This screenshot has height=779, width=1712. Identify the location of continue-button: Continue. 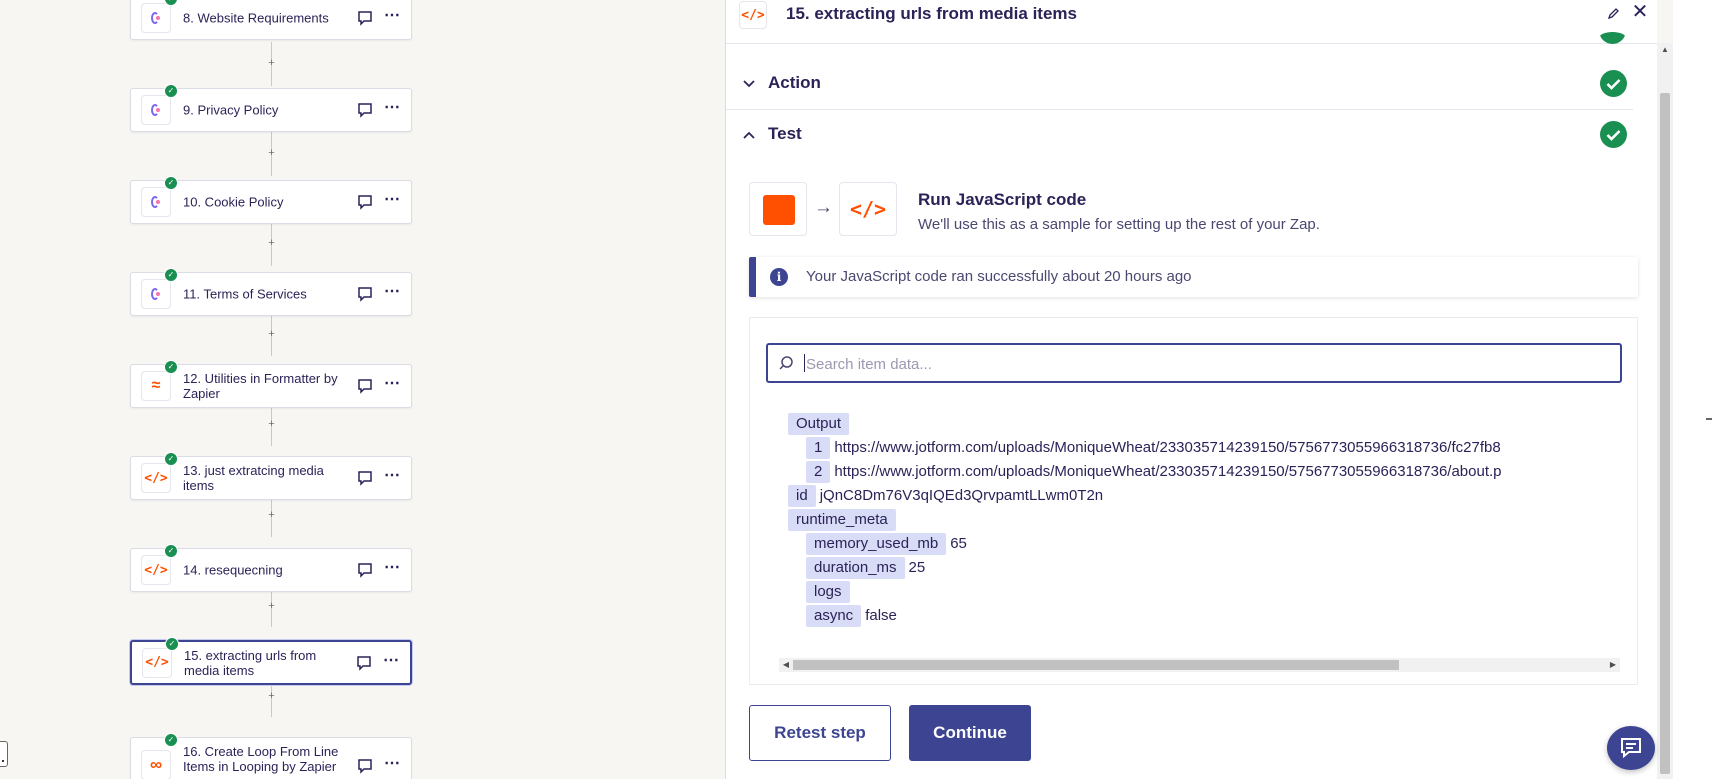
(970, 733).